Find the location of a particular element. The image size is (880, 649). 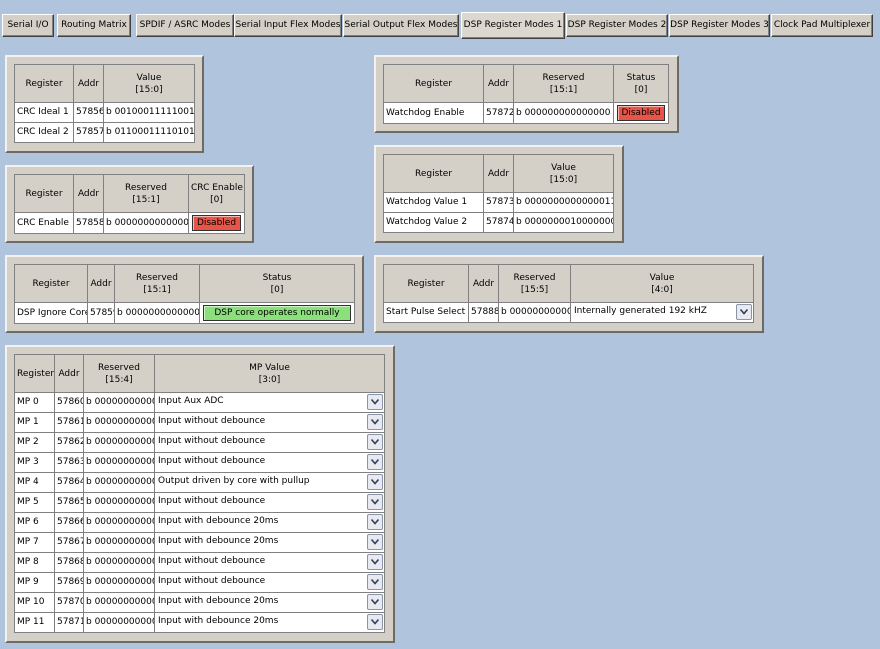

register-name: MP 5 is located at coordinates (34, 502).